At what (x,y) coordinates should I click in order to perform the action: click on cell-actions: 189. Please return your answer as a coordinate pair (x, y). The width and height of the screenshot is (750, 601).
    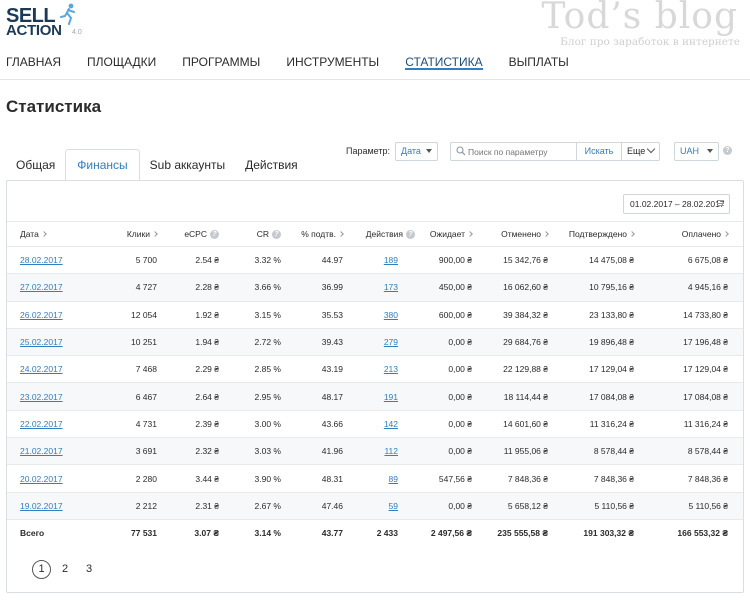
    Looking at the image, I should click on (391, 260).